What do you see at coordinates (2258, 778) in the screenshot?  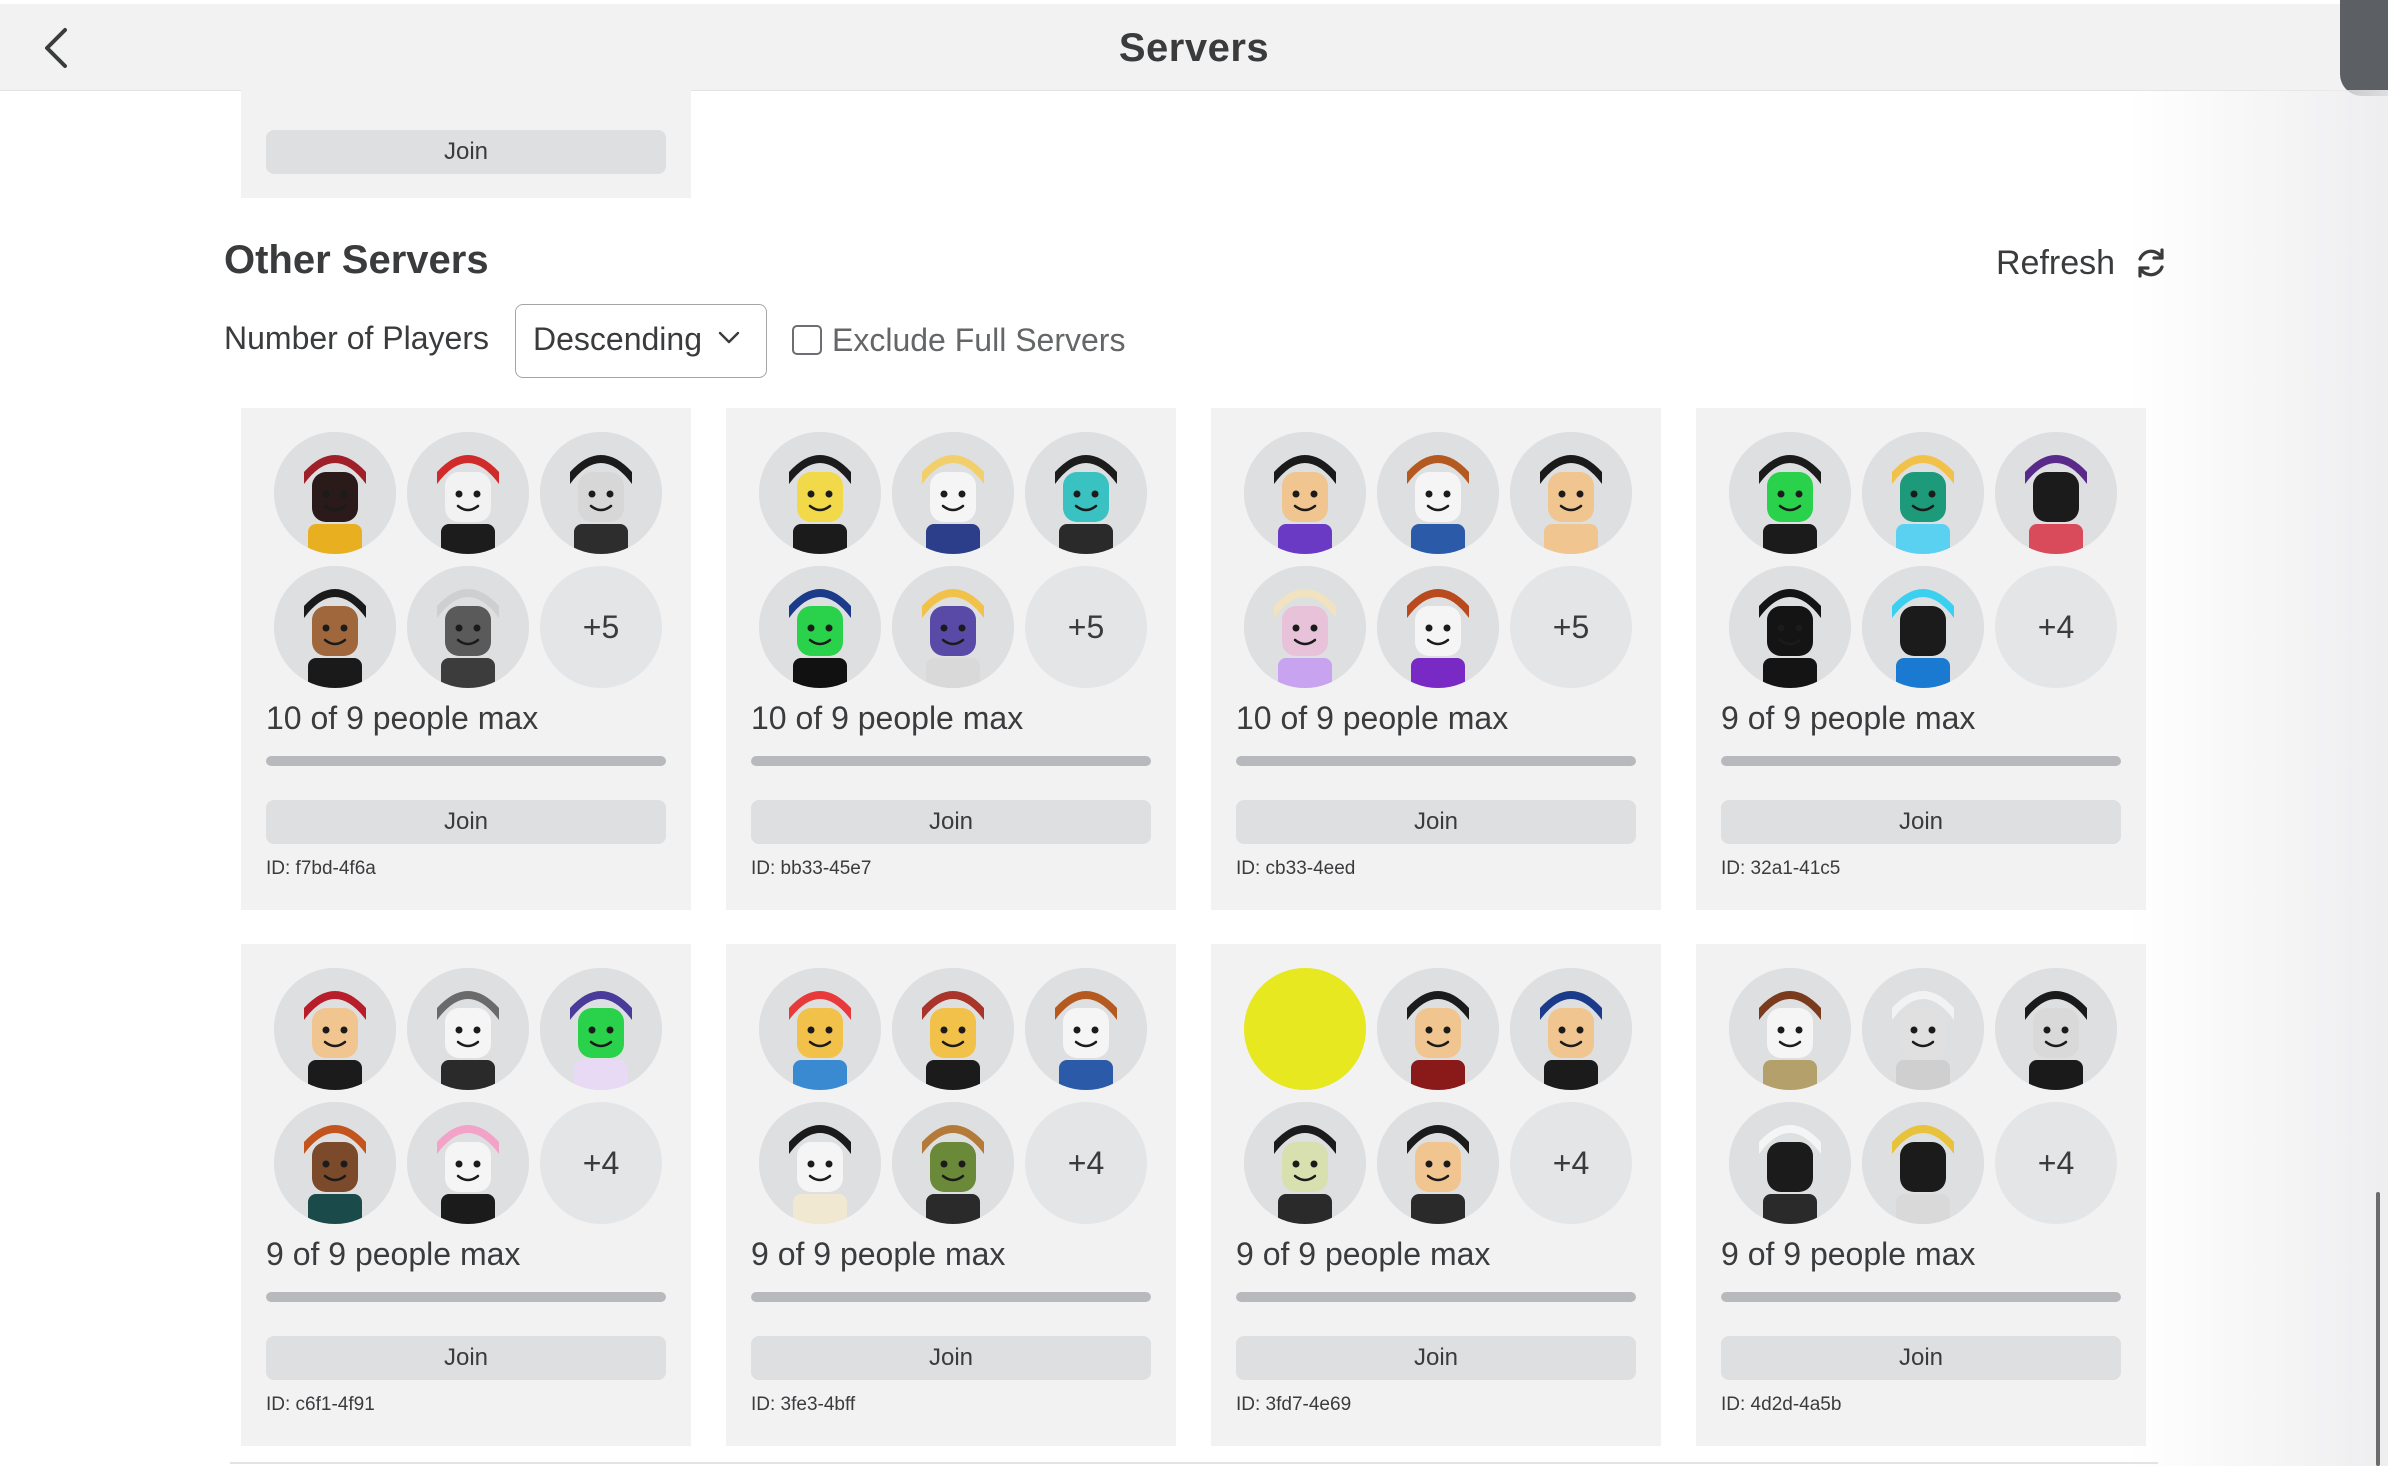 I see `edge-shade` at bounding box center [2258, 778].